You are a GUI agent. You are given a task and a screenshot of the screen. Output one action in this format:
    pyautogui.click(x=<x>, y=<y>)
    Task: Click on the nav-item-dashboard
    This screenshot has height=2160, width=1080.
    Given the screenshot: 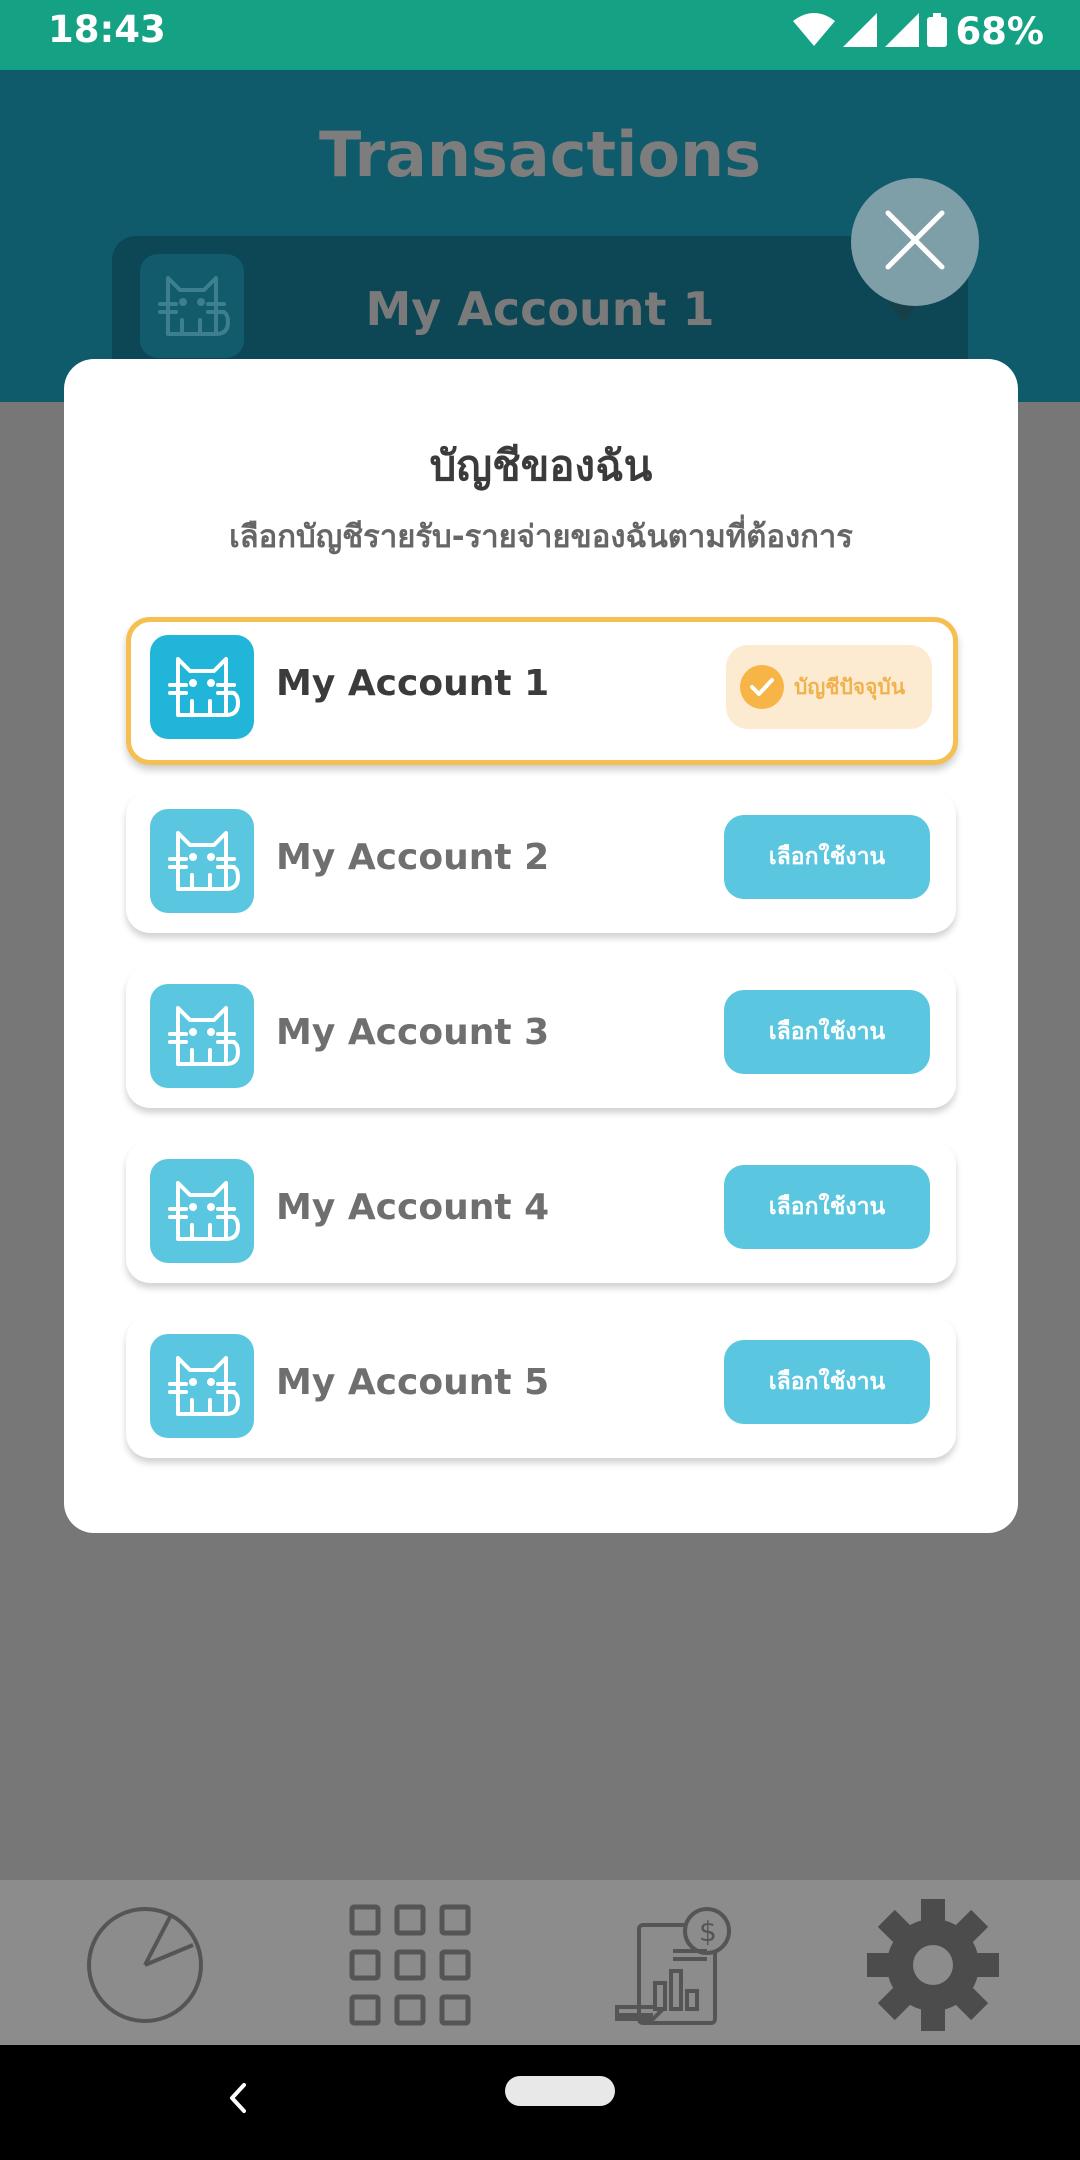 What is the action you would take?
    pyautogui.click(x=145, y=1967)
    